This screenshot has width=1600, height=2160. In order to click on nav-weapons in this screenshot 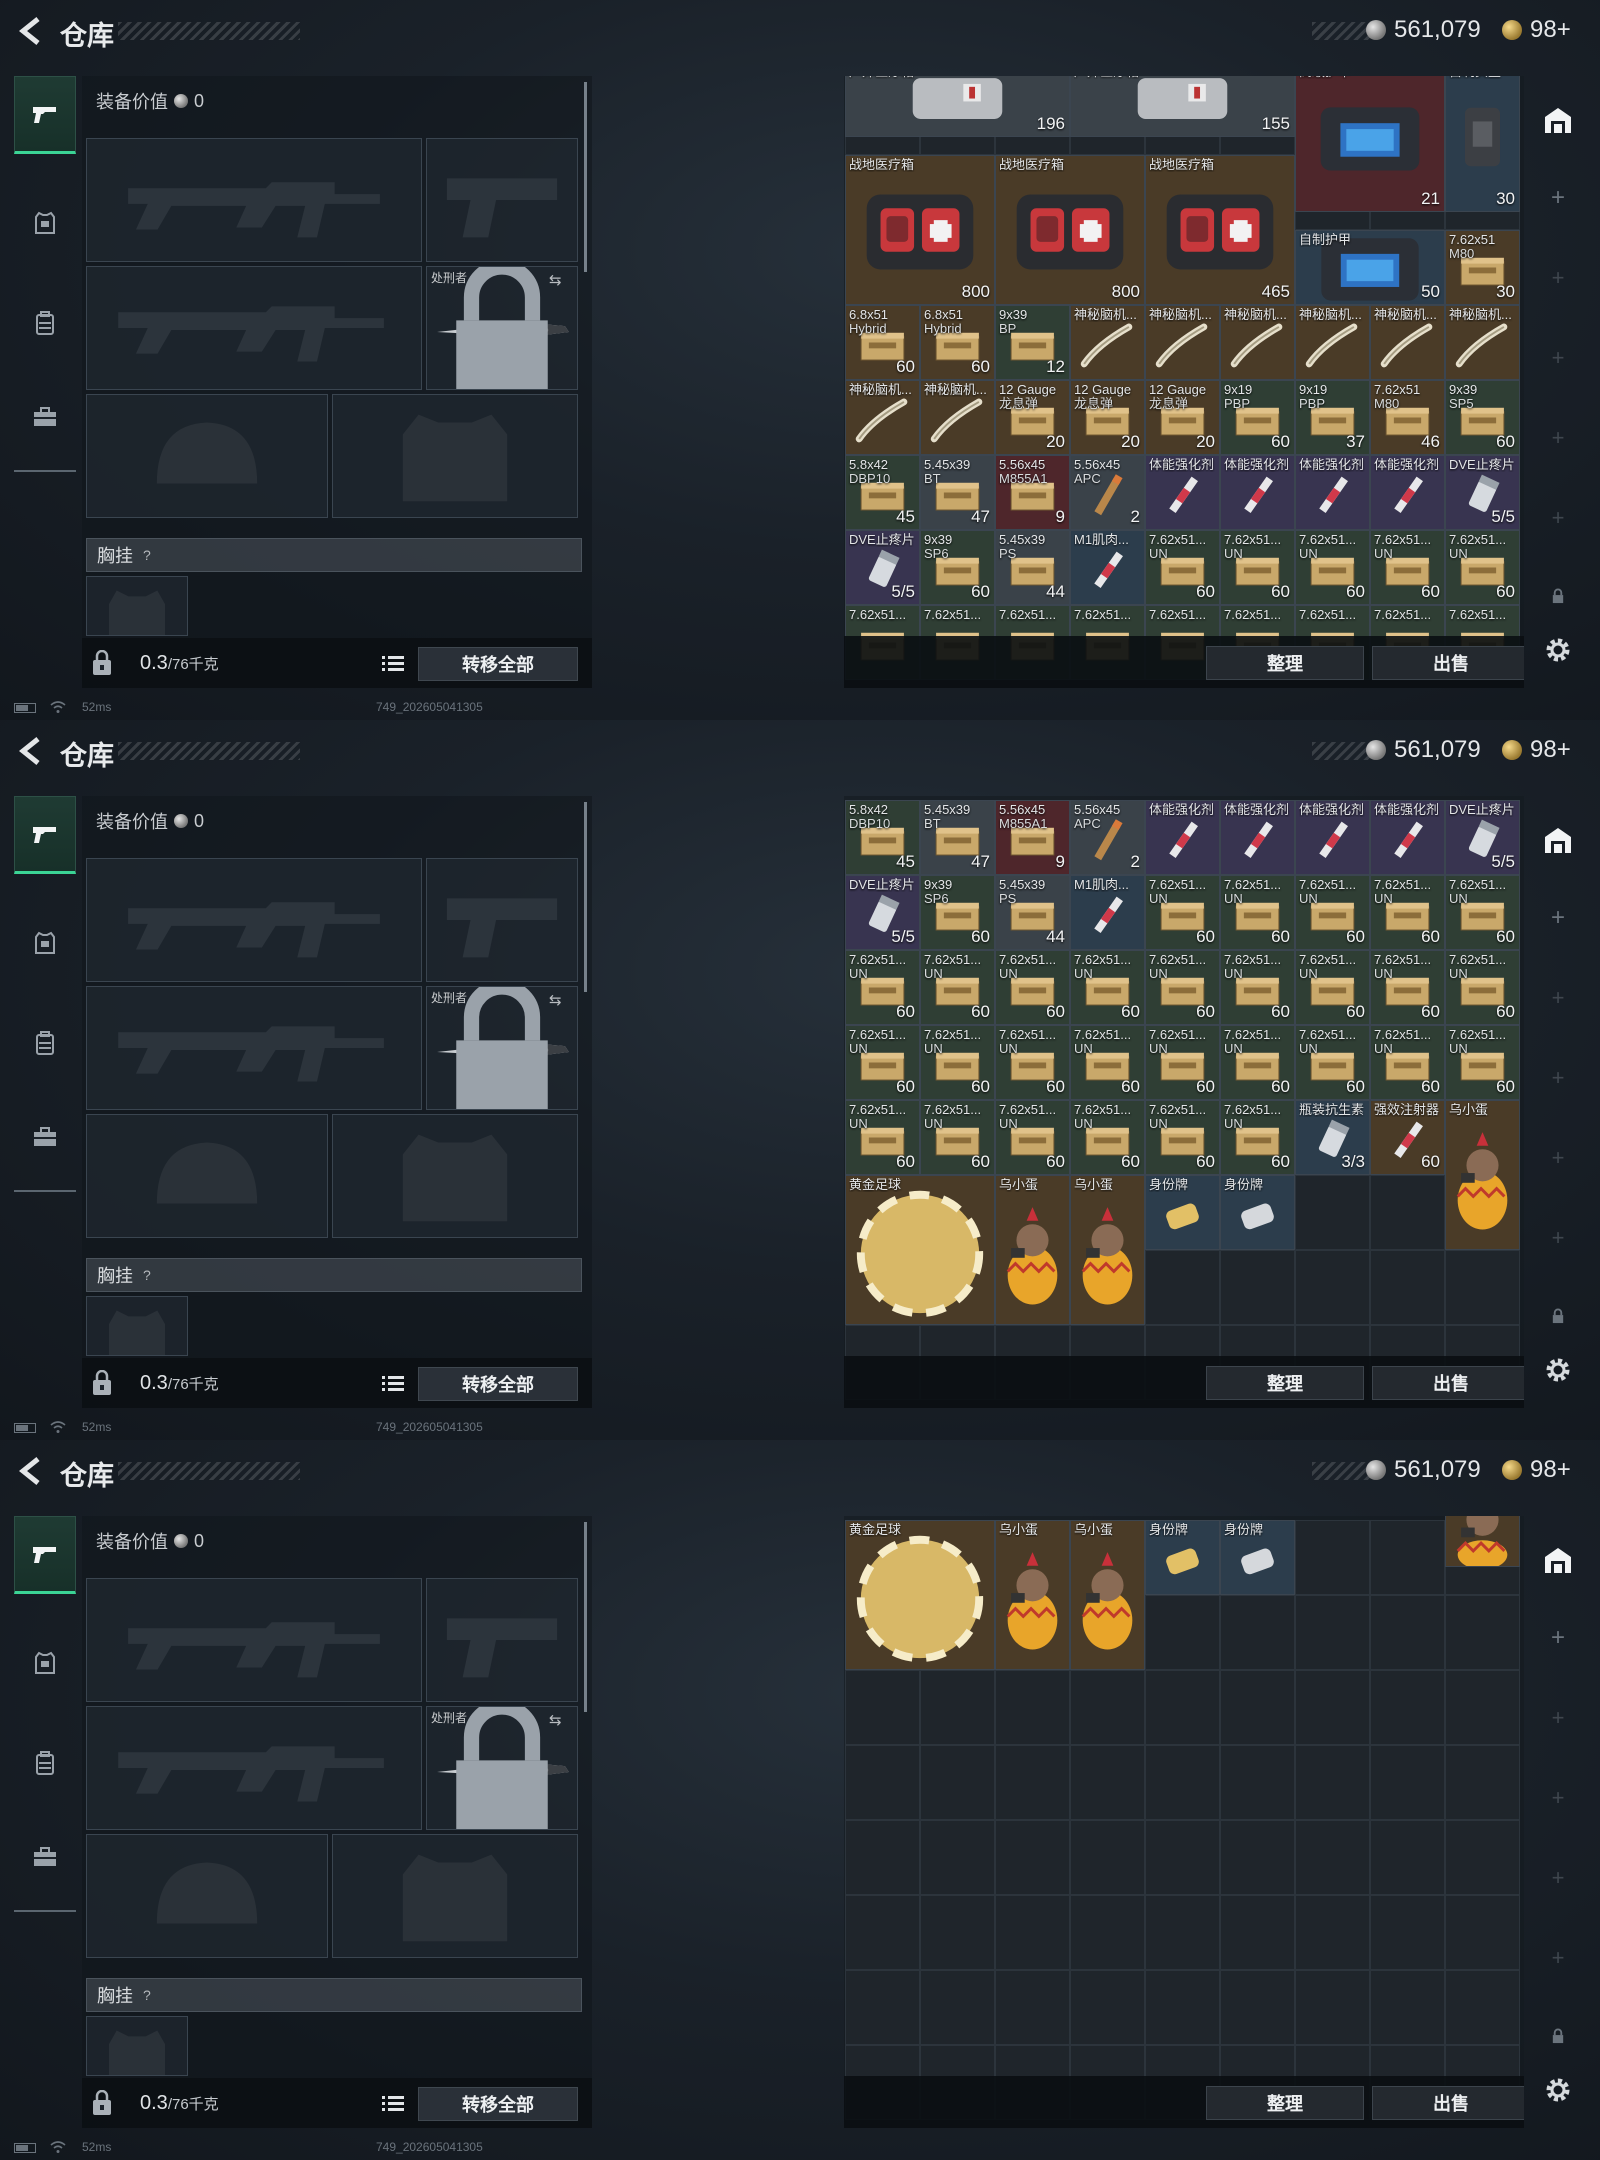, I will do `click(45, 835)`.